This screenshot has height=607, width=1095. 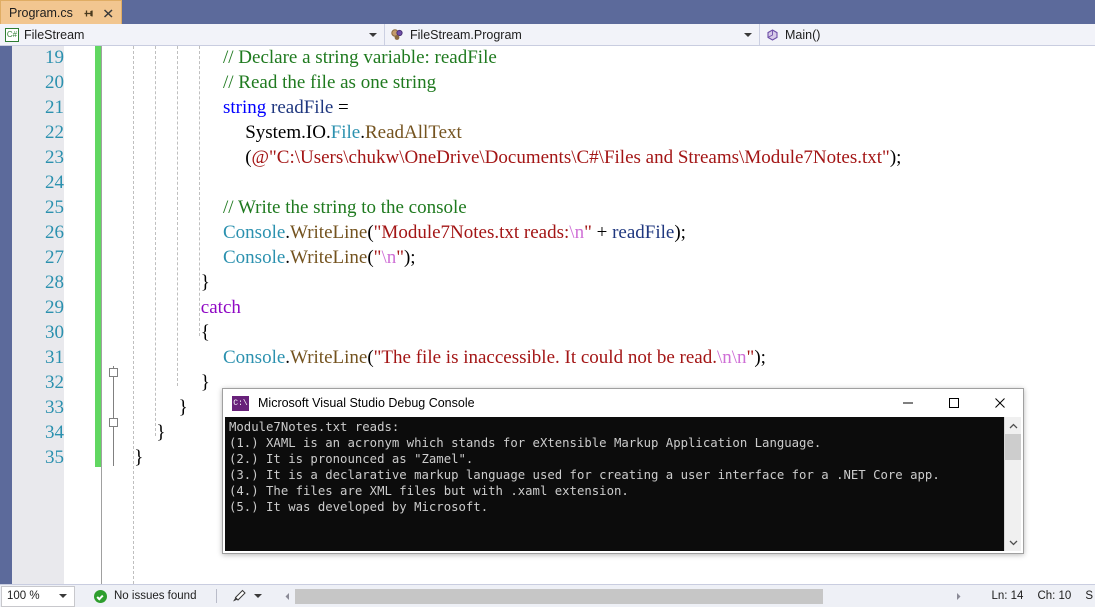 I want to click on code-line: string readFile =, so click(x=547, y=107).